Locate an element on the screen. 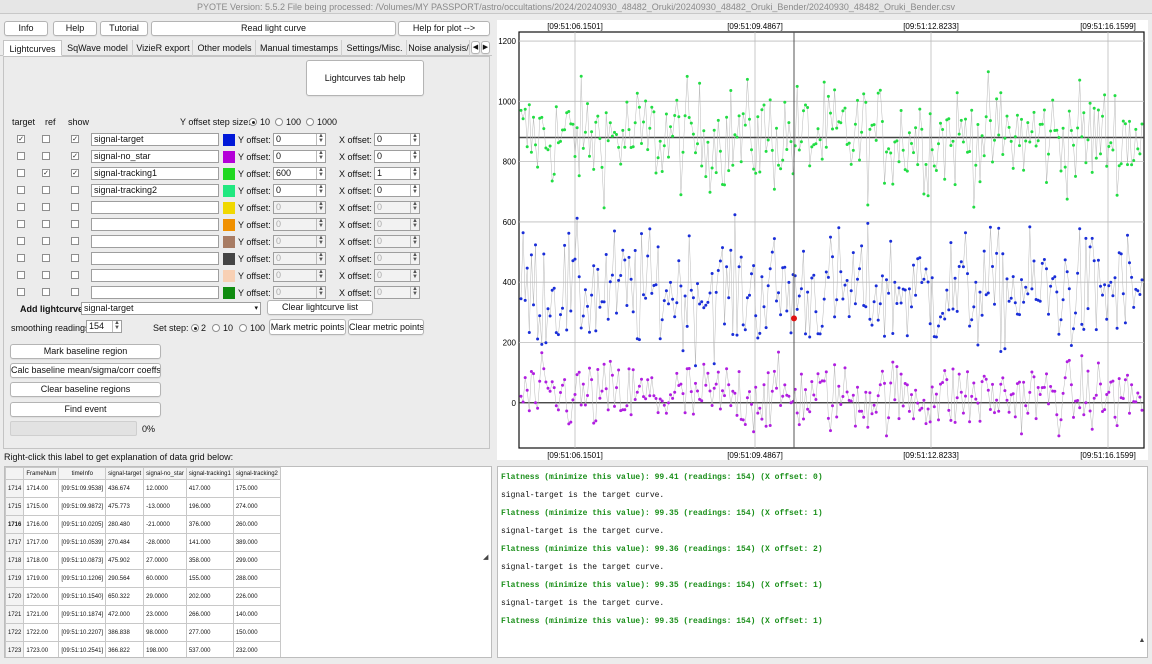  tab-scroll-right-icon: ▶ is located at coordinates (485, 47).